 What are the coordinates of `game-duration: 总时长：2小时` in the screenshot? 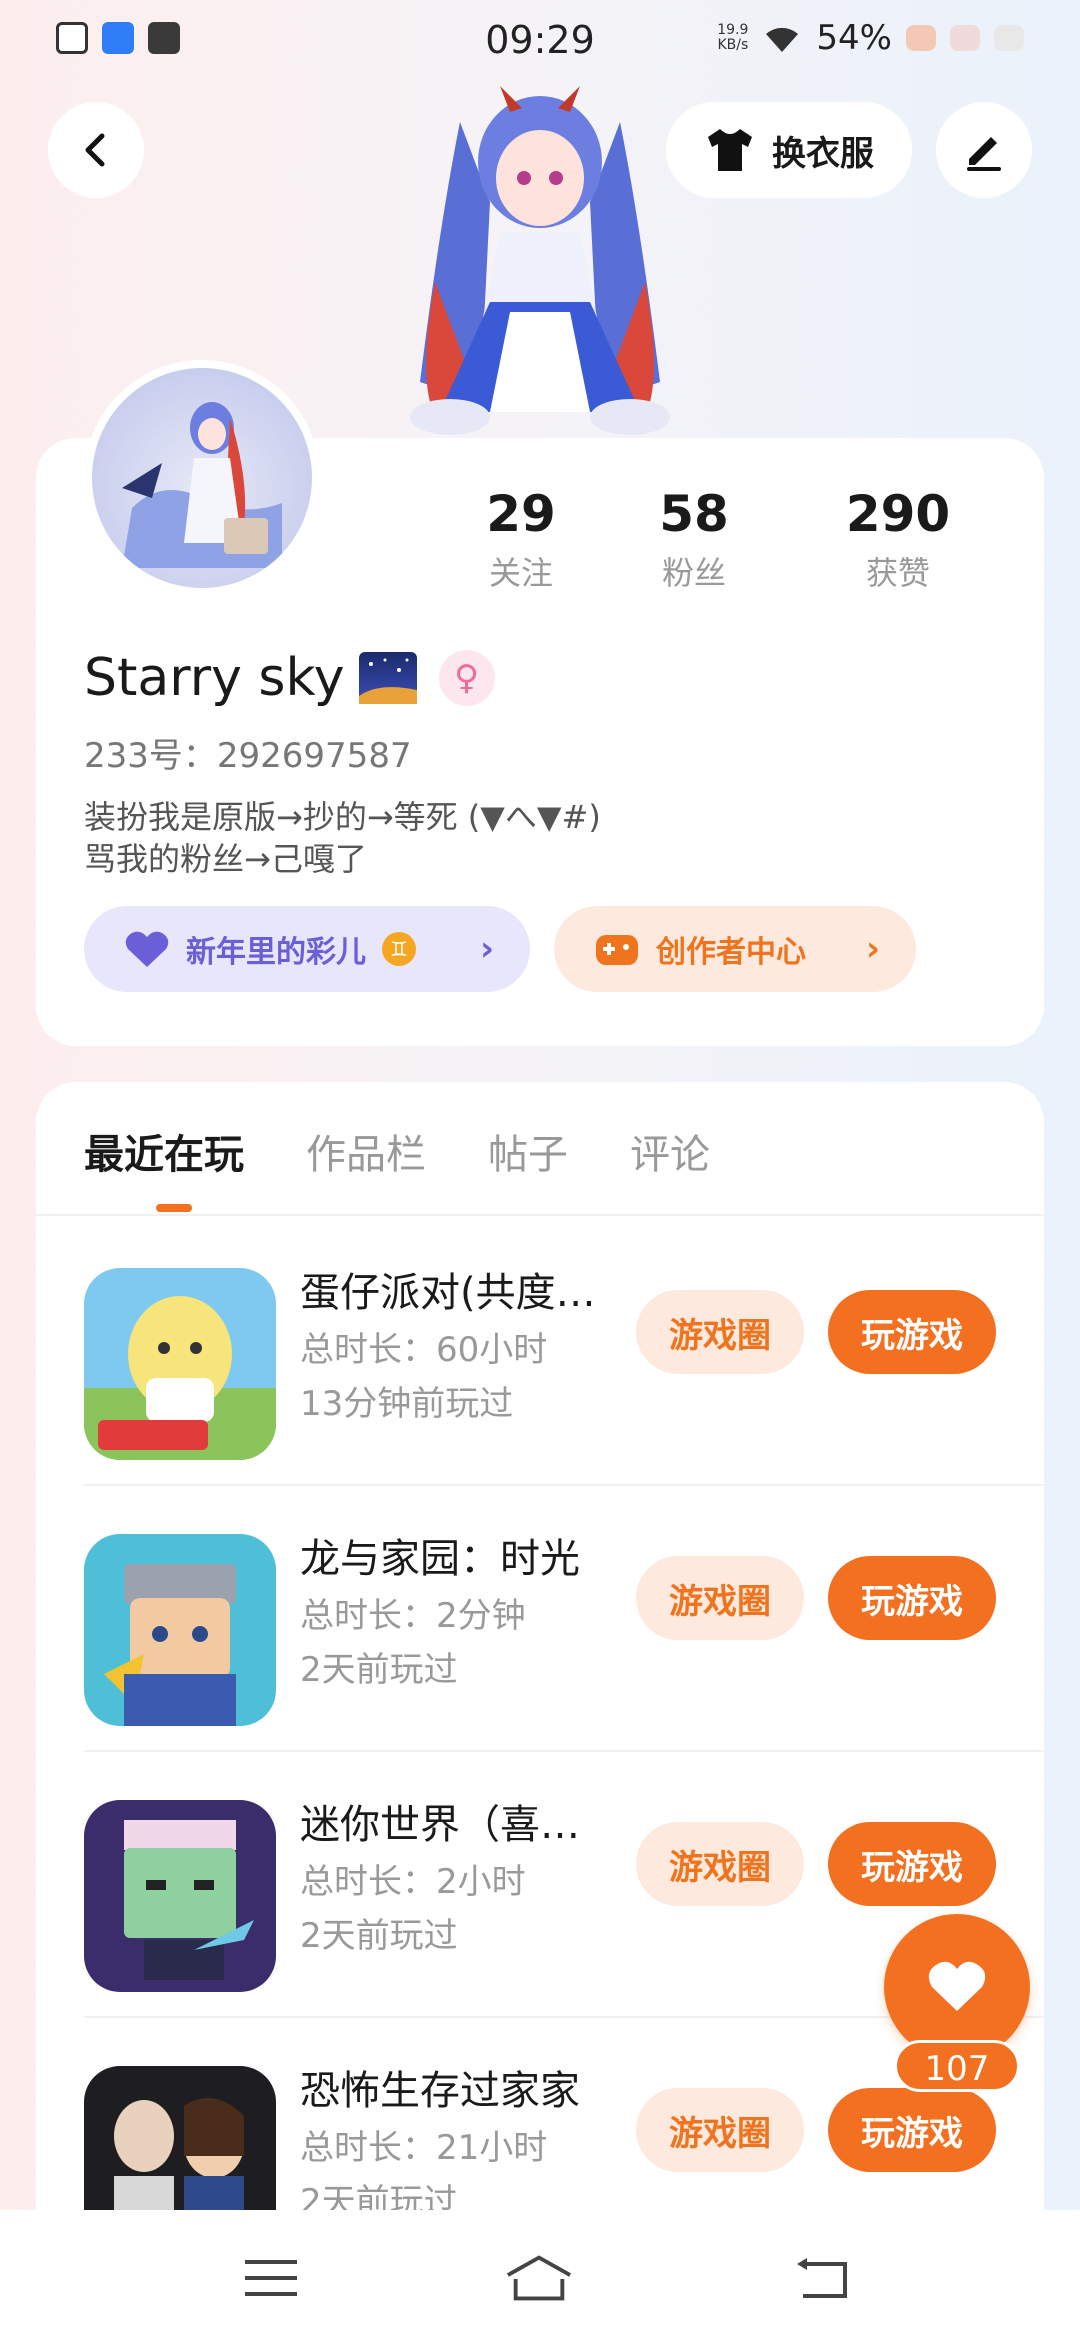 It's located at (413, 1882).